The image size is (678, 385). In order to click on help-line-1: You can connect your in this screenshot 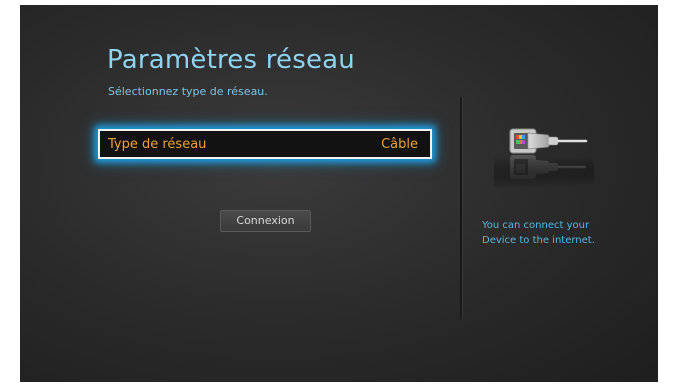, I will do `click(536, 225)`.